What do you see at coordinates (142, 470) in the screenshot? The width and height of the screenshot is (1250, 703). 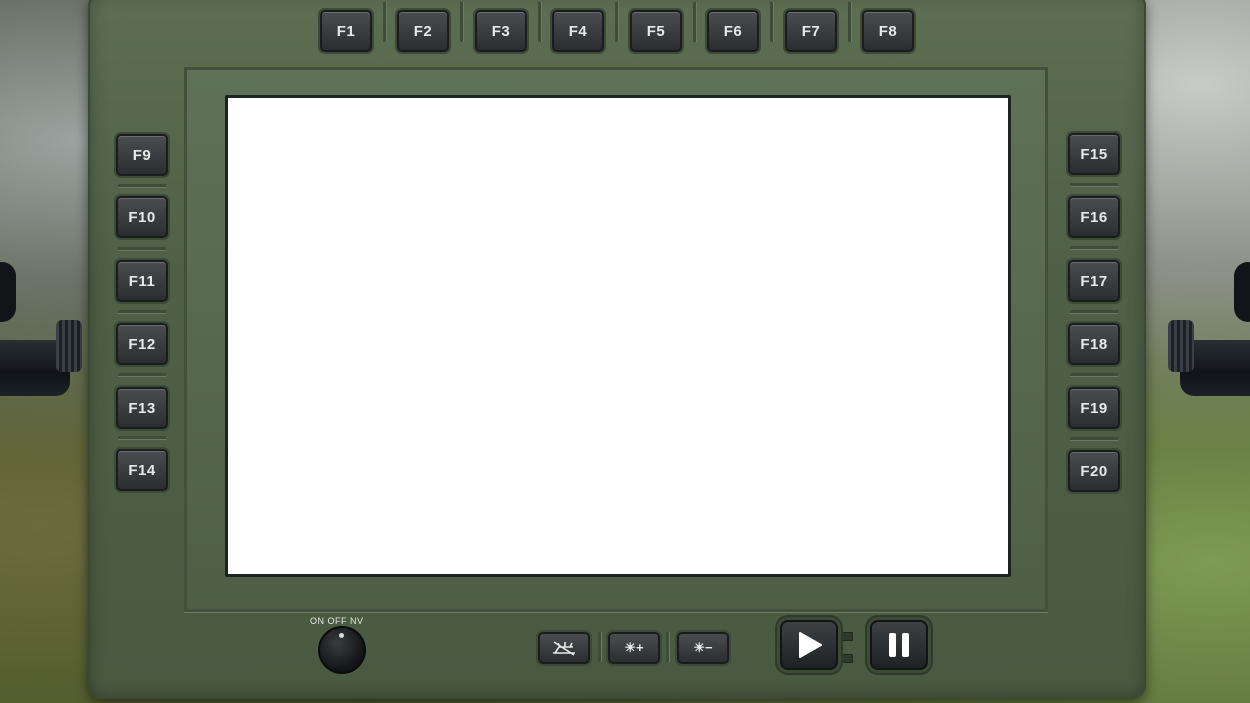 I see `f14-button: F14` at bounding box center [142, 470].